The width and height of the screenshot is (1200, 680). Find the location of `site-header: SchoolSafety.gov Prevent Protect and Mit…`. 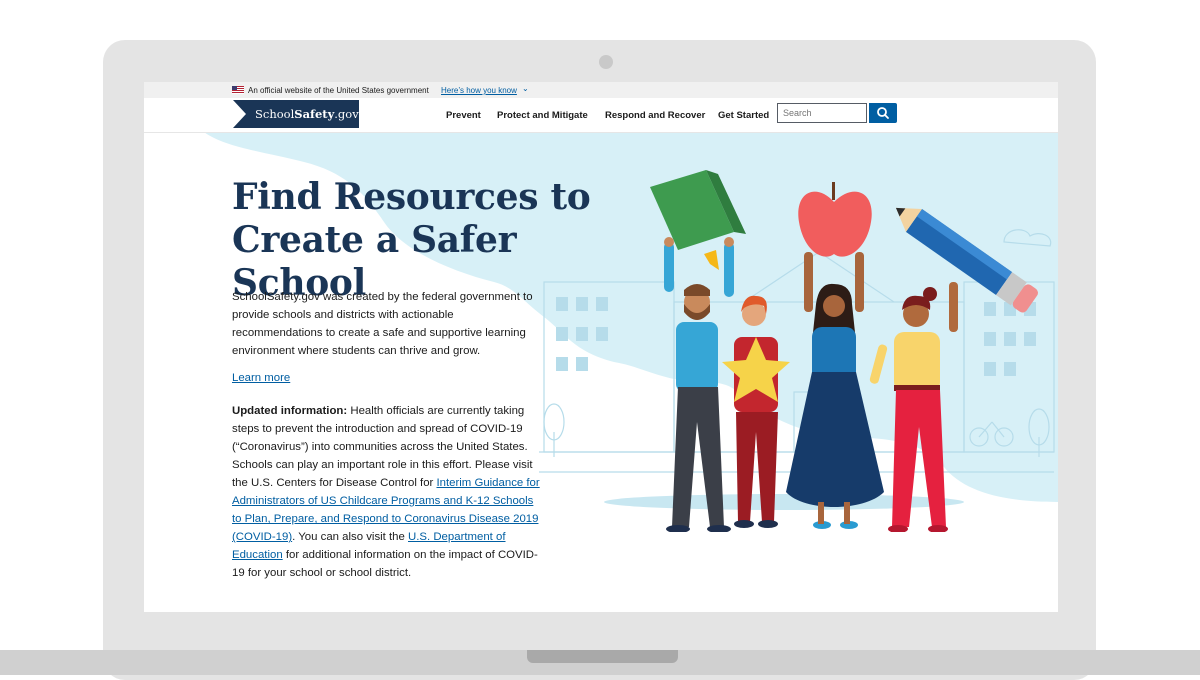

site-header: SchoolSafety.gov Prevent Protect and Mit… is located at coordinates (601, 115).